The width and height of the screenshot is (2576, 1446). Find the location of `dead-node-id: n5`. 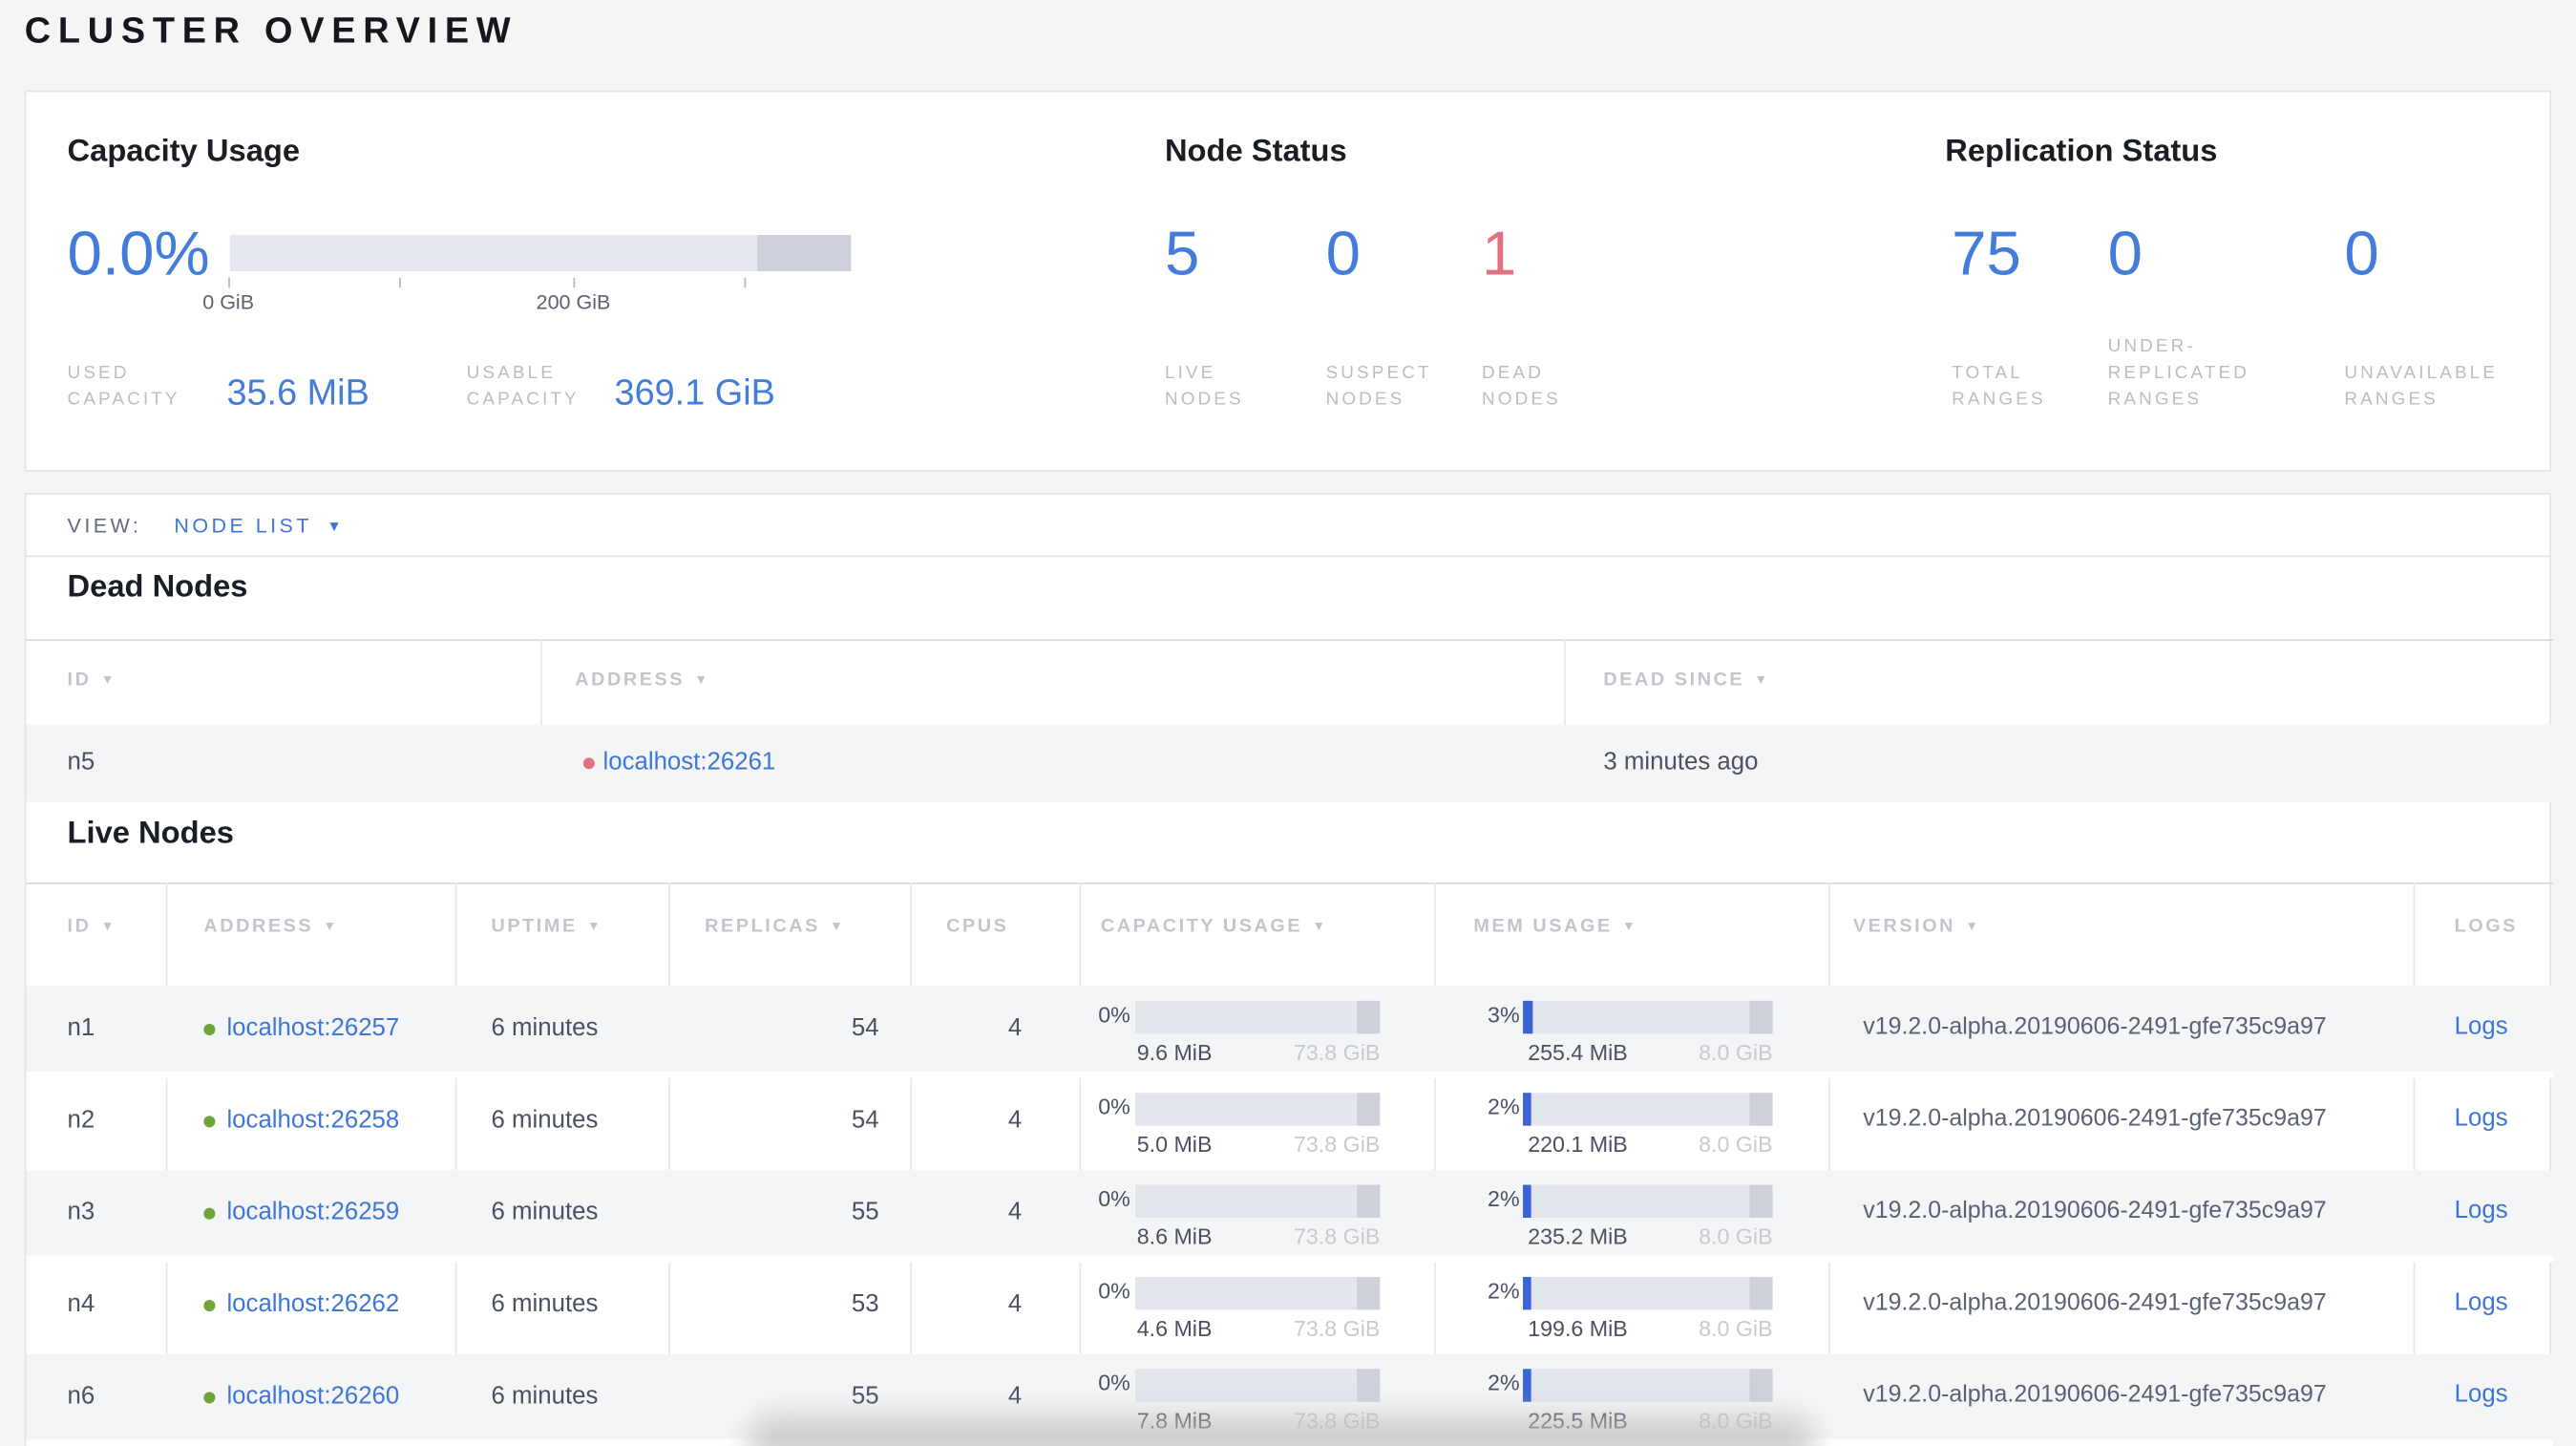

dead-node-id: n5 is located at coordinates (81, 761).